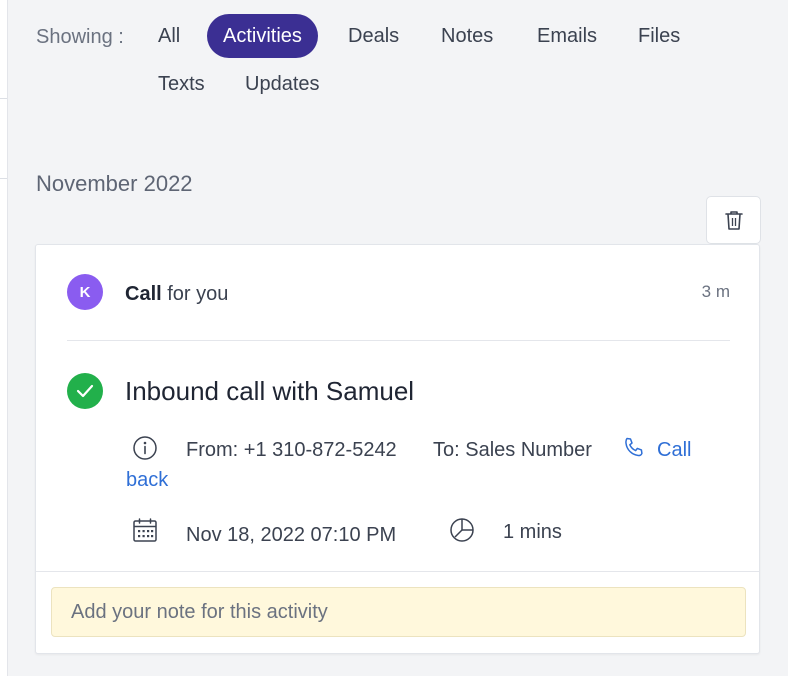 The height and width of the screenshot is (676, 788). I want to click on filter-activities: Activities, so click(262, 36).